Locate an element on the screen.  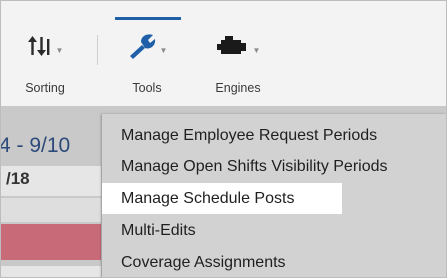
menu-item-manage-open-shifts-visibility-periods: Manage Open Shifts Visibility Periods is located at coordinates (272, 166).